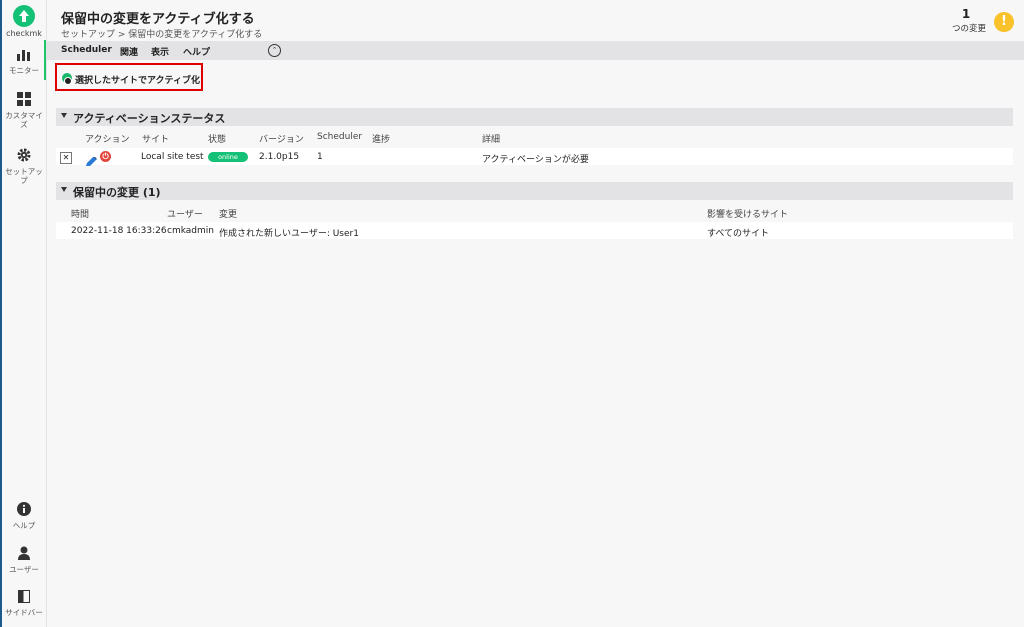 Image resolution: width=1024 pixels, height=627 pixels. What do you see at coordinates (274, 50) in the screenshot?
I see `collapse-menu-icon: ⌃` at bounding box center [274, 50].